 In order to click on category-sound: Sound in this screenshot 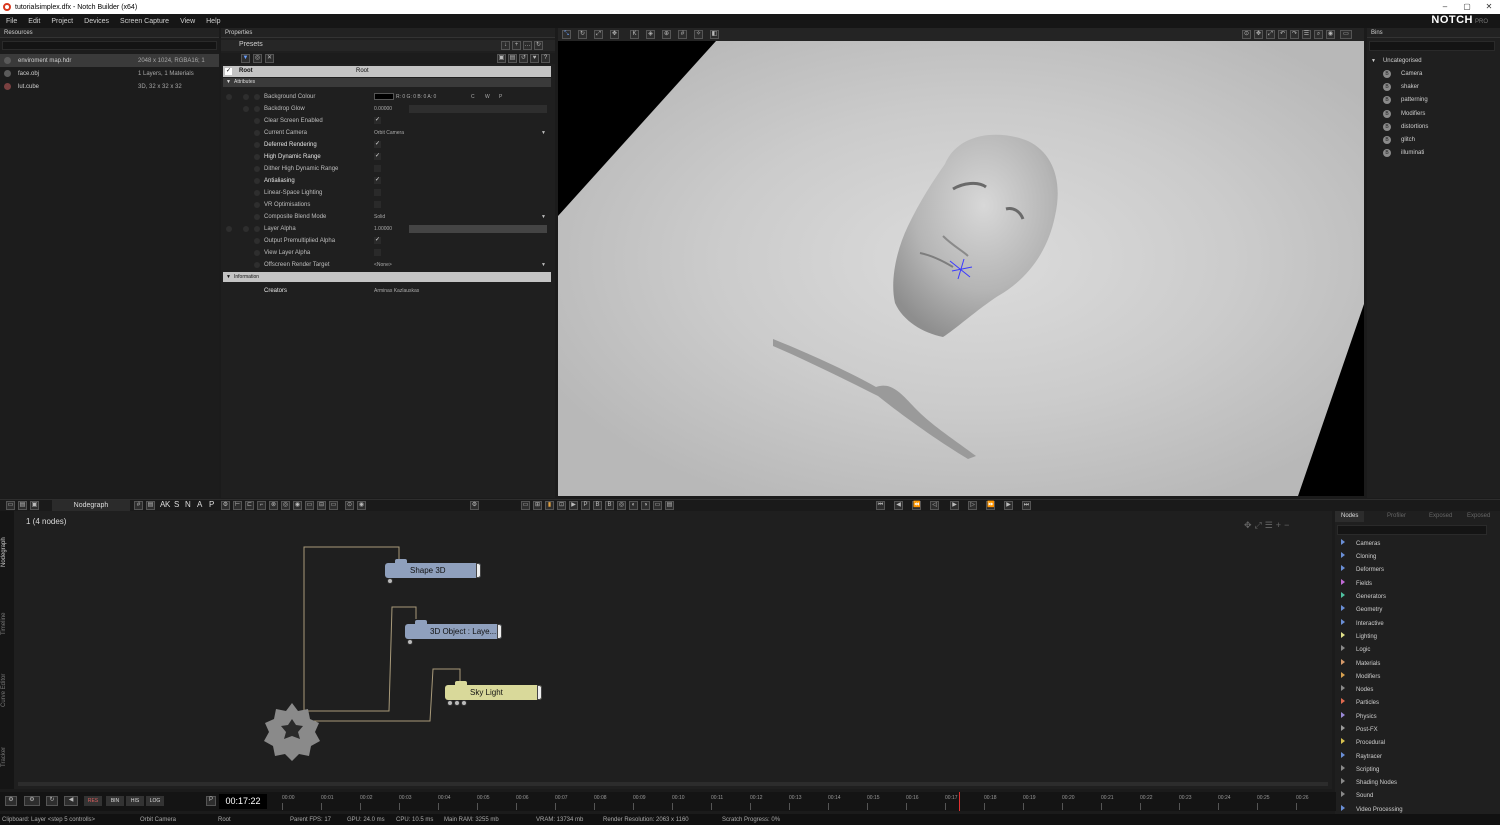, I will do `click(1357, 796)`.